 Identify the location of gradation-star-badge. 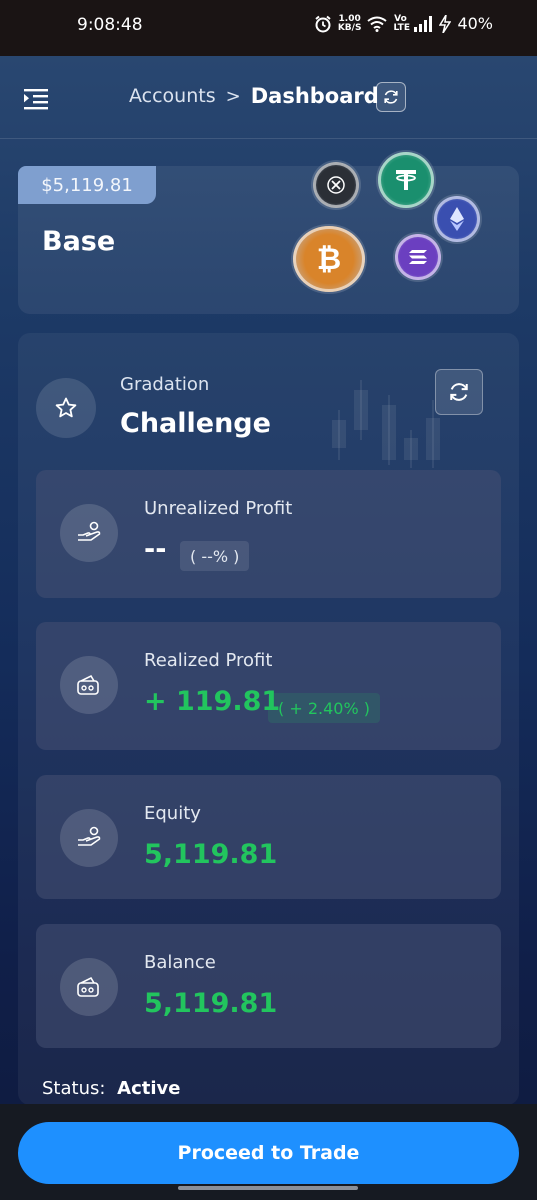
(66, 408).